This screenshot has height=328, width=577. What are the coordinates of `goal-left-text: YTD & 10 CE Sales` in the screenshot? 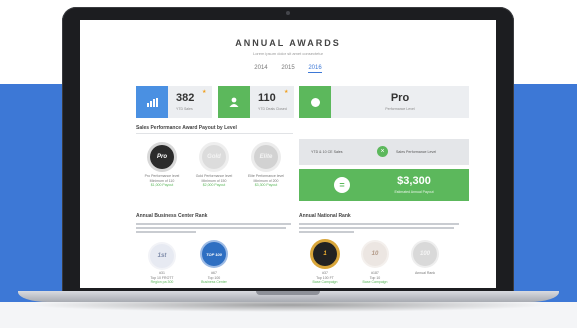 It's located at (327, 152).